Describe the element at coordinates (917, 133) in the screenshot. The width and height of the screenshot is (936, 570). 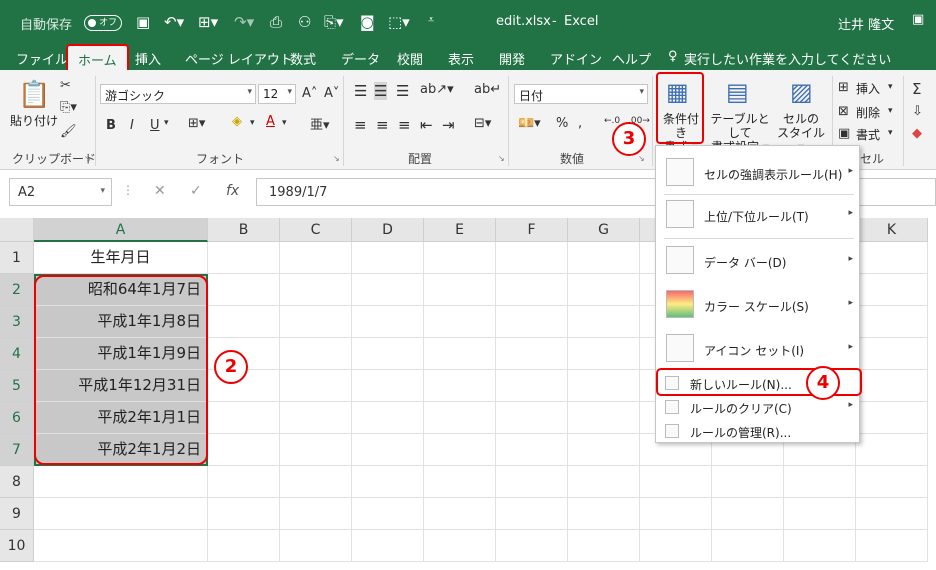
I see `clear-icon: ◆` at that location.